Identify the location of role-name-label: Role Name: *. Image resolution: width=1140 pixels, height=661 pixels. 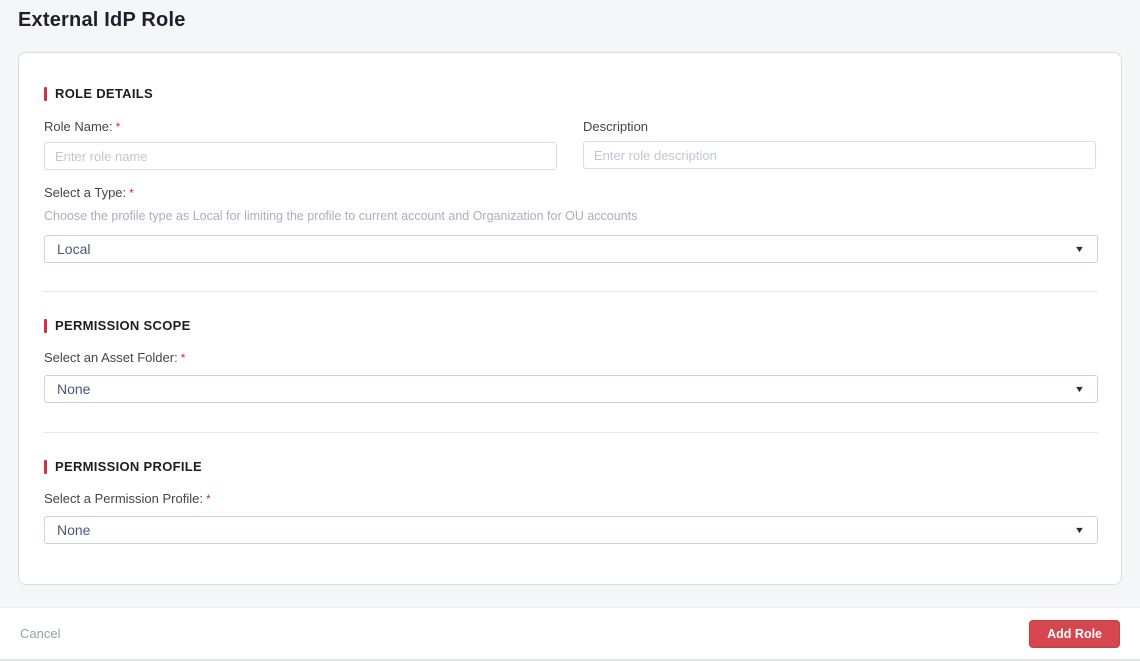
(82, 126).